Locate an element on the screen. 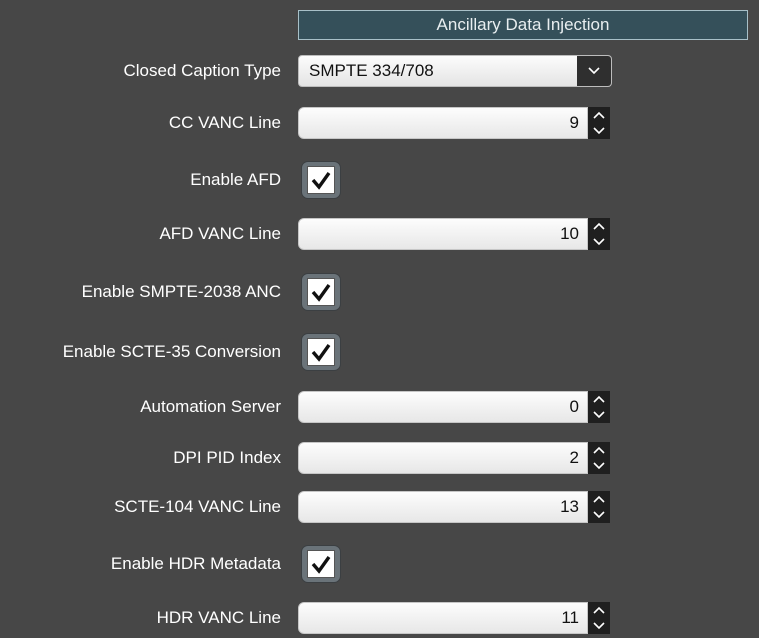 Image resolution: width=759 pixels, height=638 pixels. dpi-pid-index-spinbox: 2 is located at coordinates (455, 458).